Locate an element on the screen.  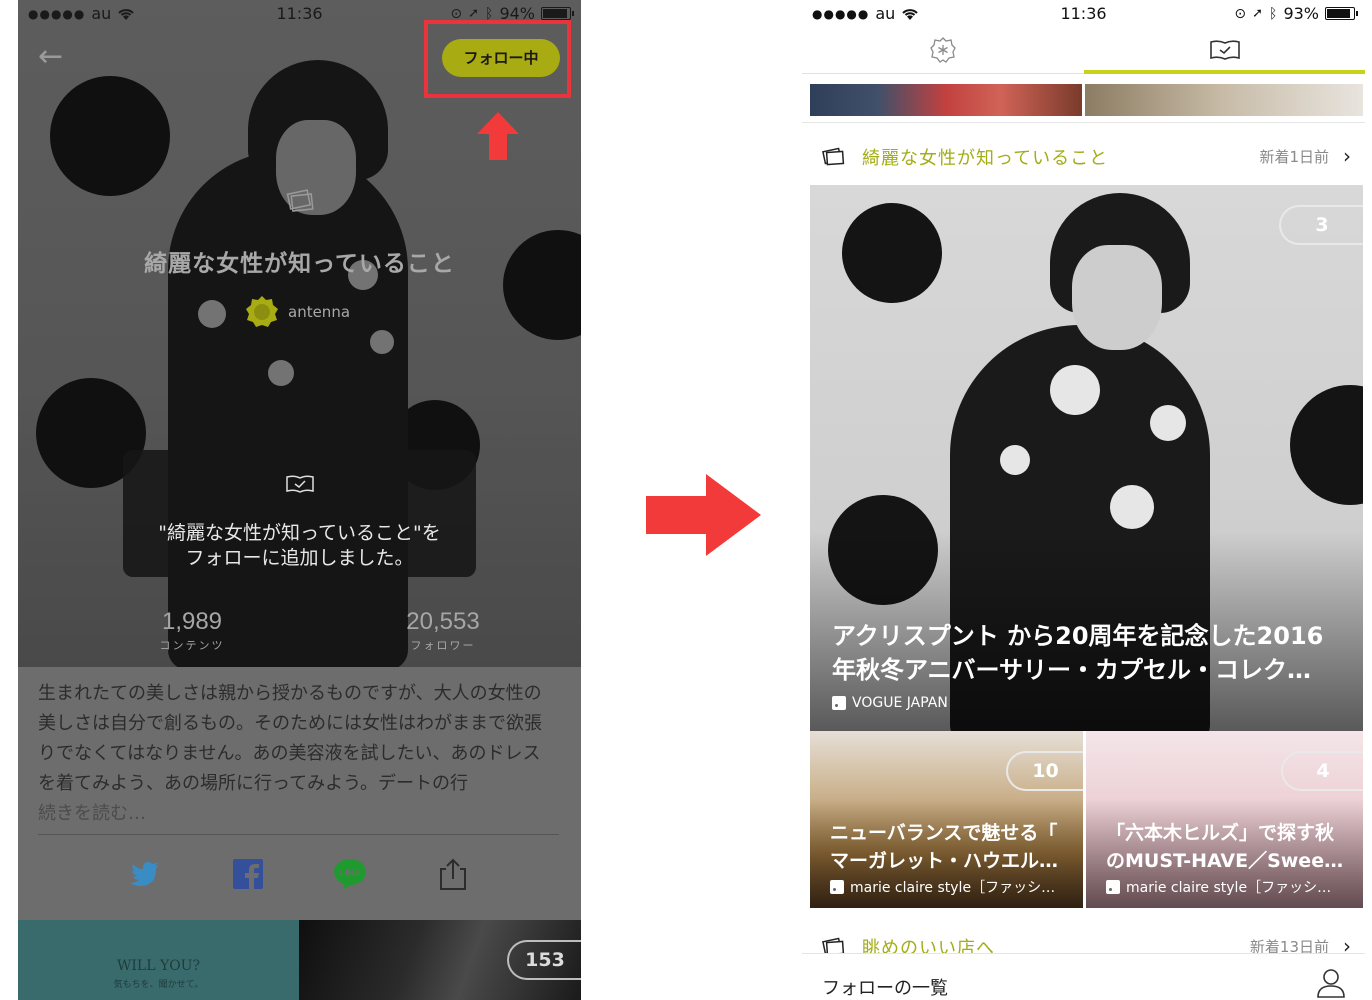
tab-following is located at coordinates (1224, 50).